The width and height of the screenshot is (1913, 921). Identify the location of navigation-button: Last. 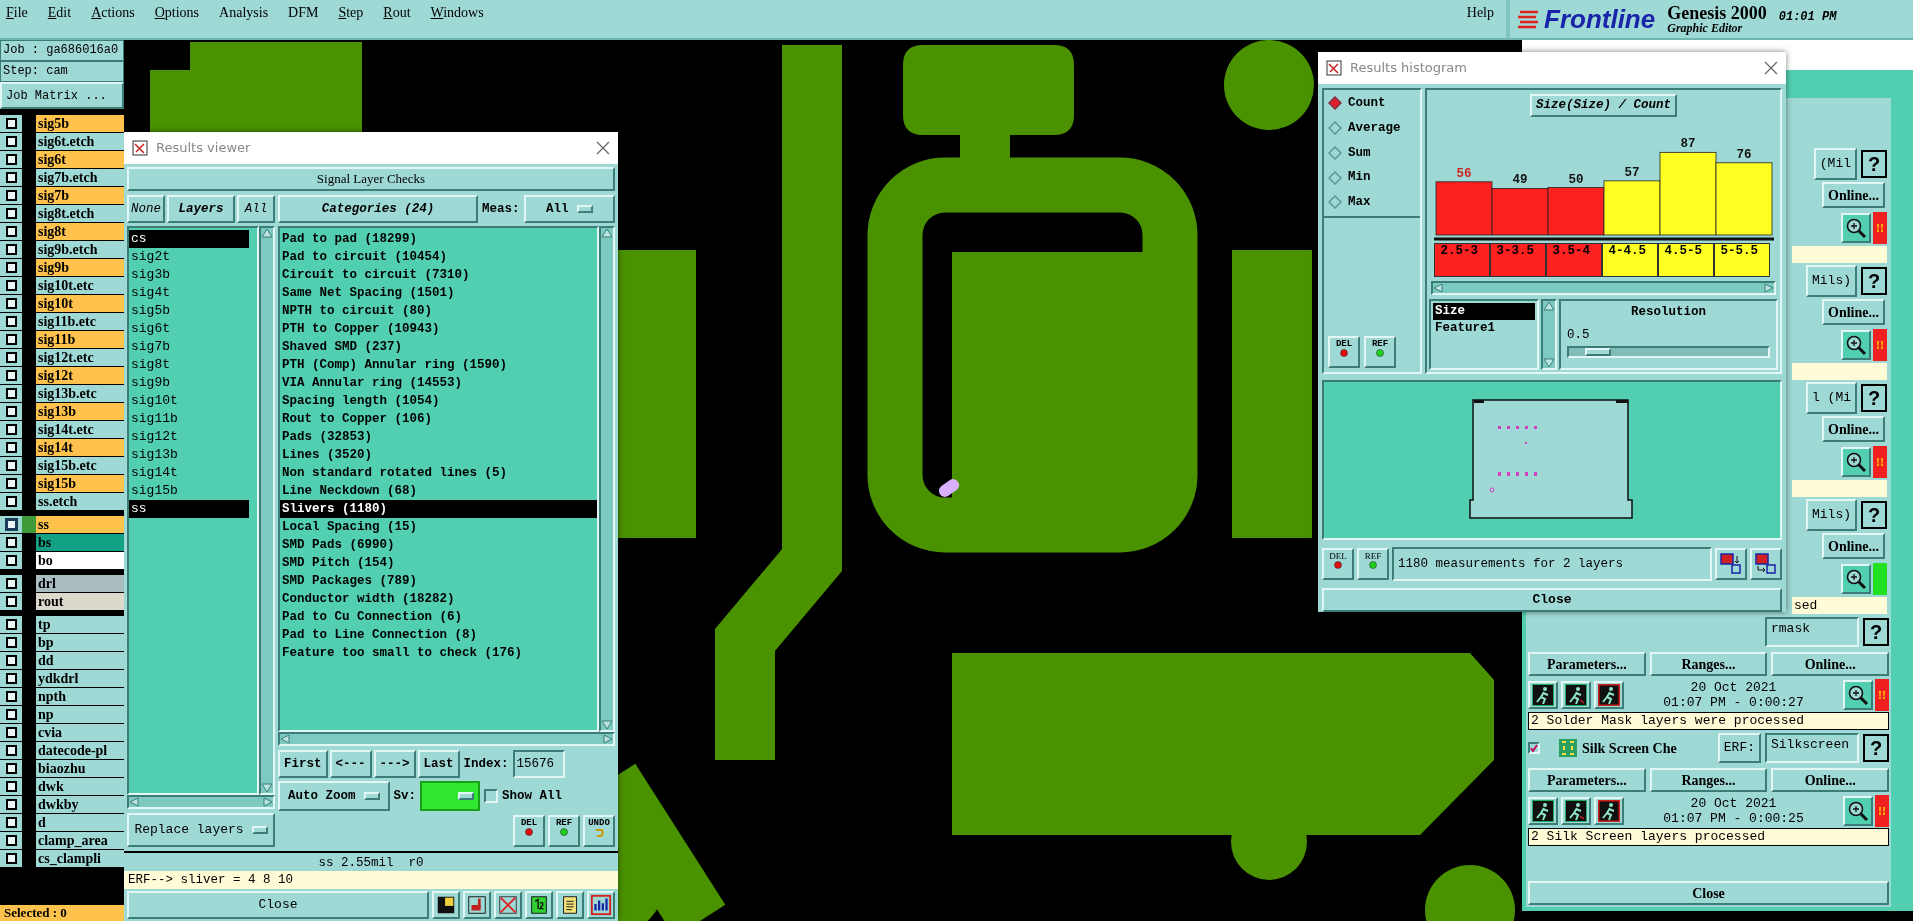
(438, 764).